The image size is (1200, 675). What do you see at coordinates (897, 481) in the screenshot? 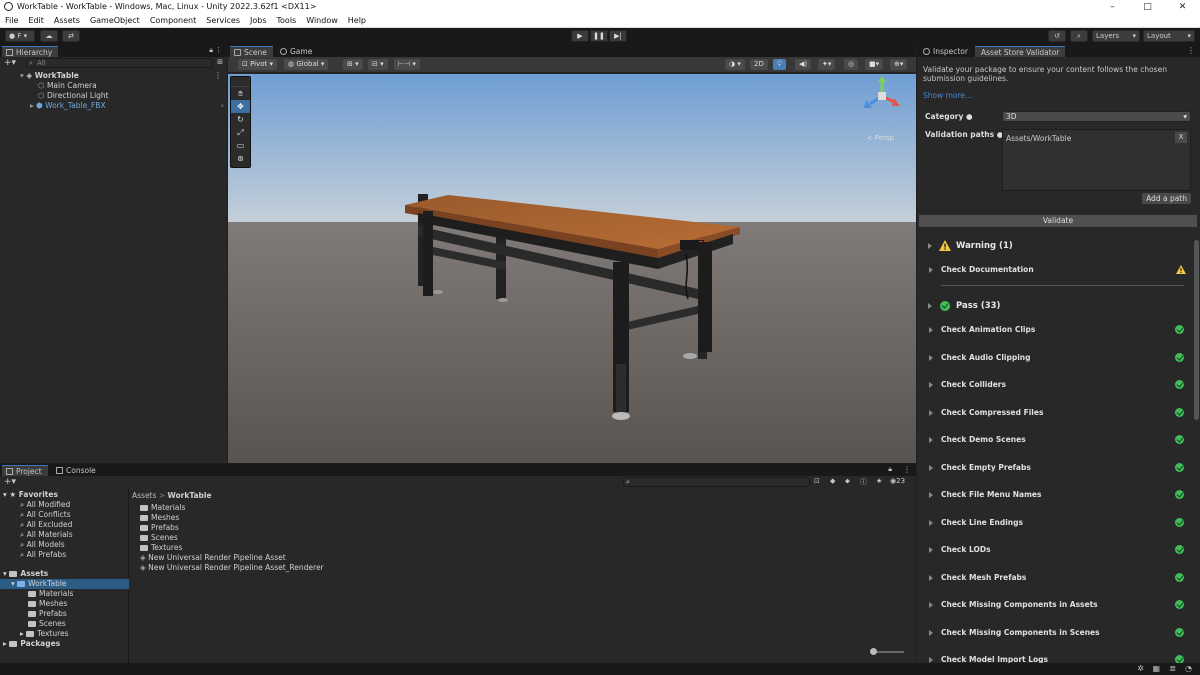
I see `hidden-count-badge: ◉23` at bounding box center [897, 481].